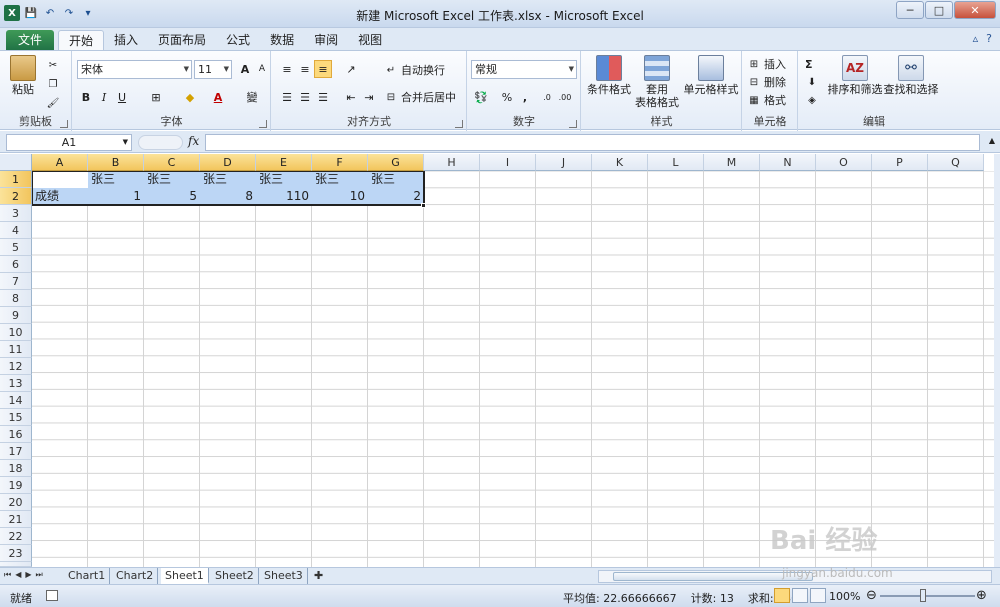  I want to click on bold-button: B, so click(86, 97).